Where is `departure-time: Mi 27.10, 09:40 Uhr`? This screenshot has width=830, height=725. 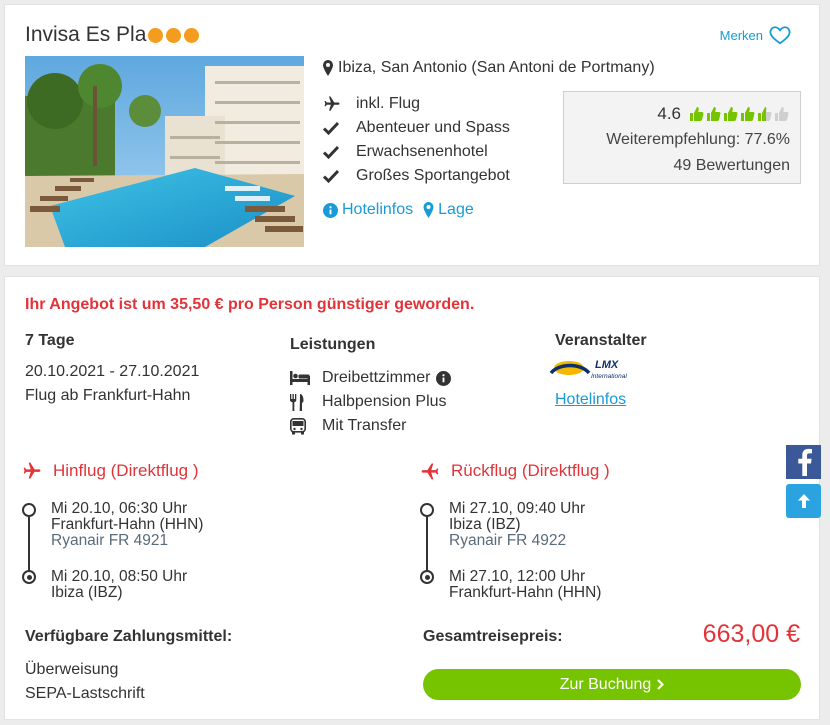 departure-time: Mi 27.10, 09:40 Uhr is located at coordinates (517, 508).